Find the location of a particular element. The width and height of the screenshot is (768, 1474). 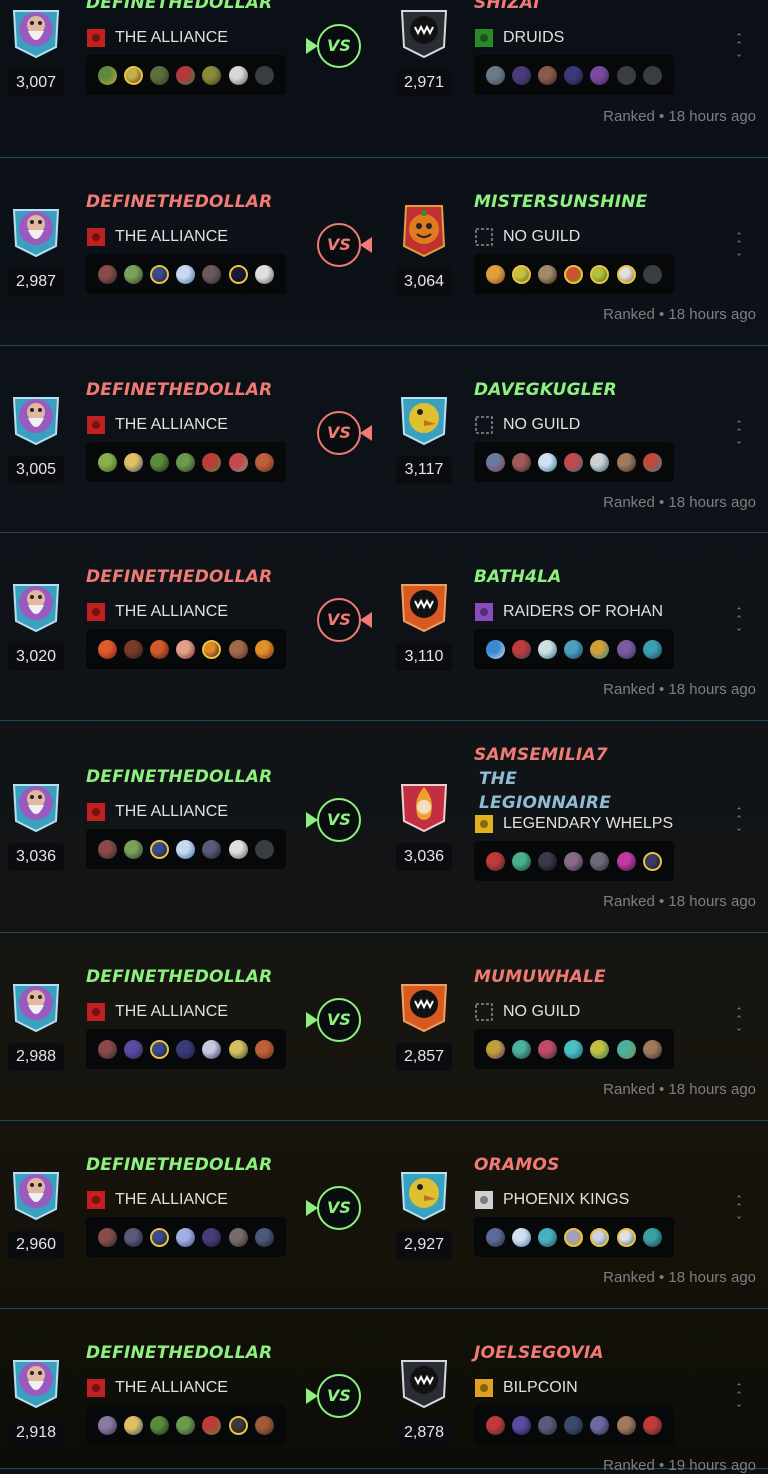

player-name-text: JOELSEGOVIA is located at coordinates (539, 1353).